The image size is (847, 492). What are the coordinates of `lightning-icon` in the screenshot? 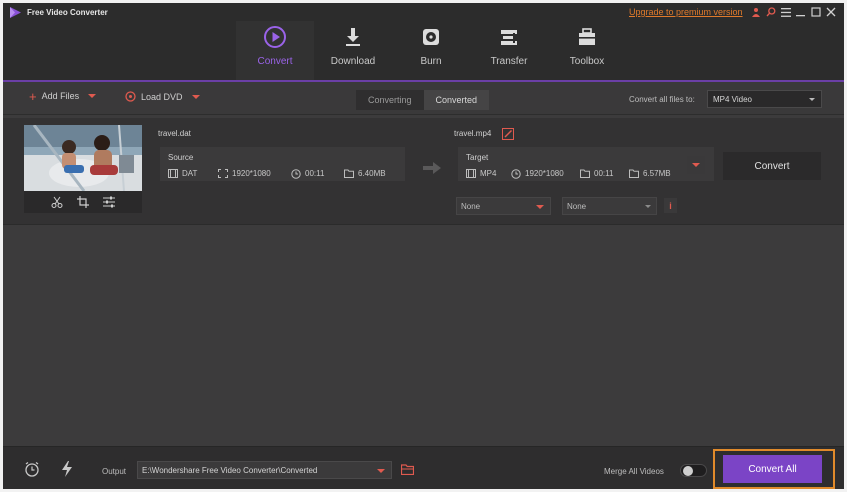 It's located at (67, 469).